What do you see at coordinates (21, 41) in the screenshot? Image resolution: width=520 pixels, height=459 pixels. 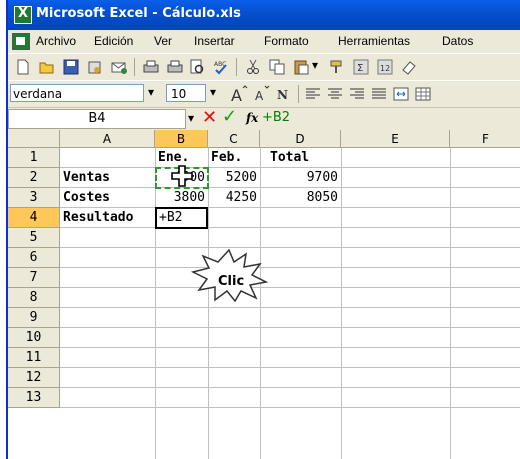 I see `document-icon` at bounding box center [21, 41].